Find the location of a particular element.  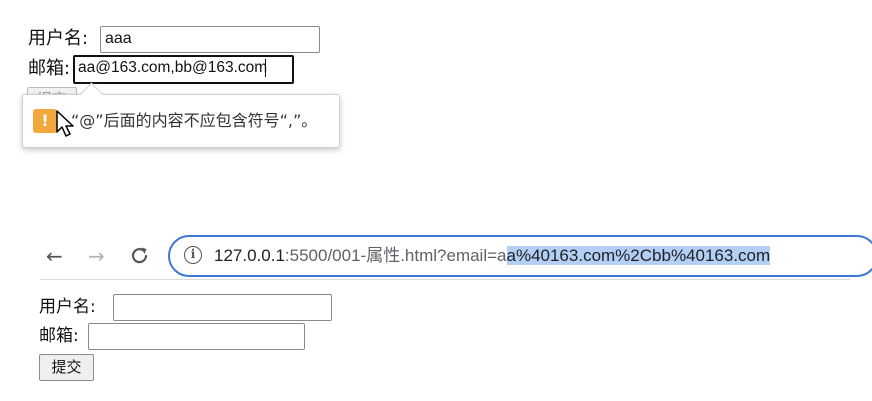

url-selection: a%40163.com%2Cbb%40163.com is located at coordinates (638, 255).